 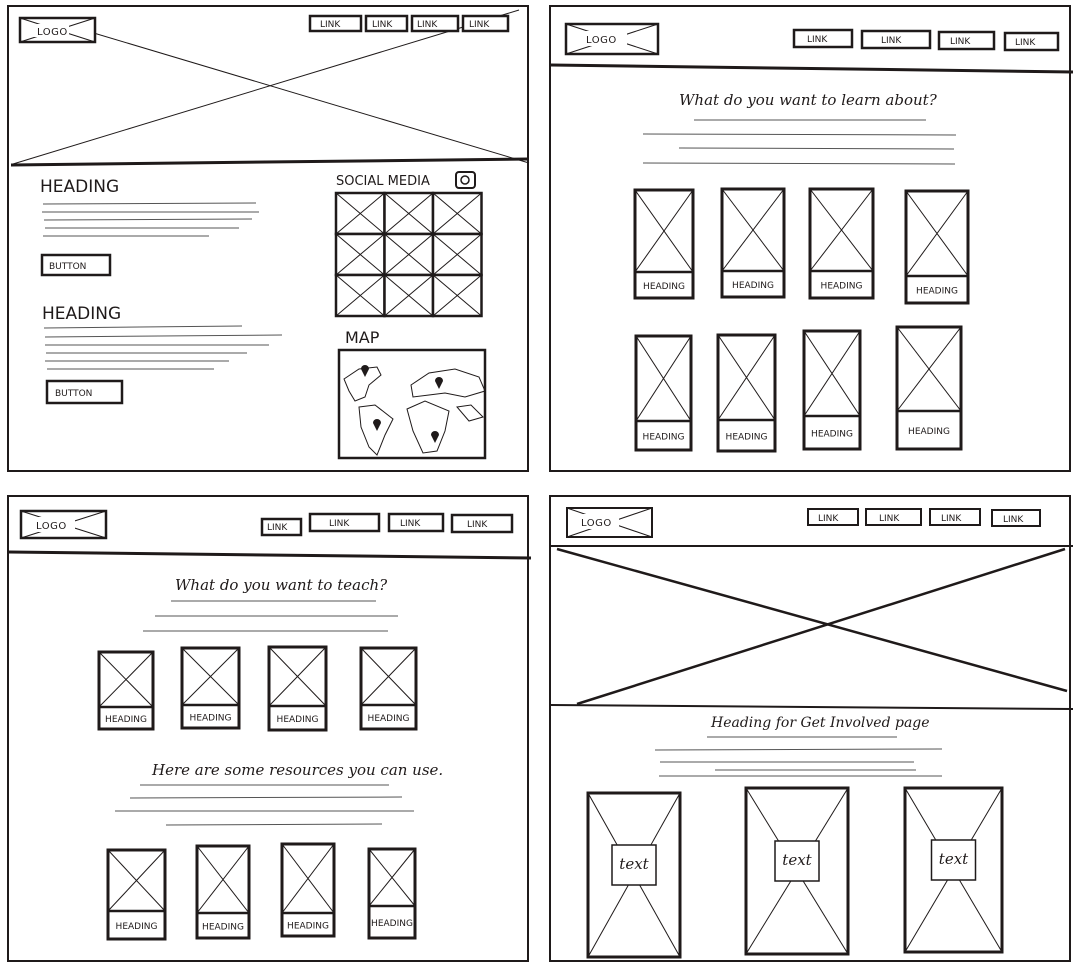 I want to click on button-2: BUTTON, so click(x=84, y=392).